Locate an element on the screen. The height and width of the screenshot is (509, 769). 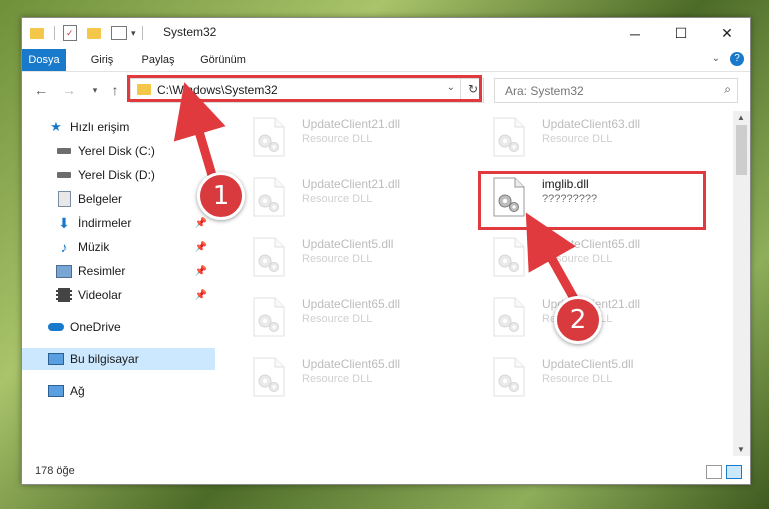
arrow-to-address is located at coordinates (199, 134).